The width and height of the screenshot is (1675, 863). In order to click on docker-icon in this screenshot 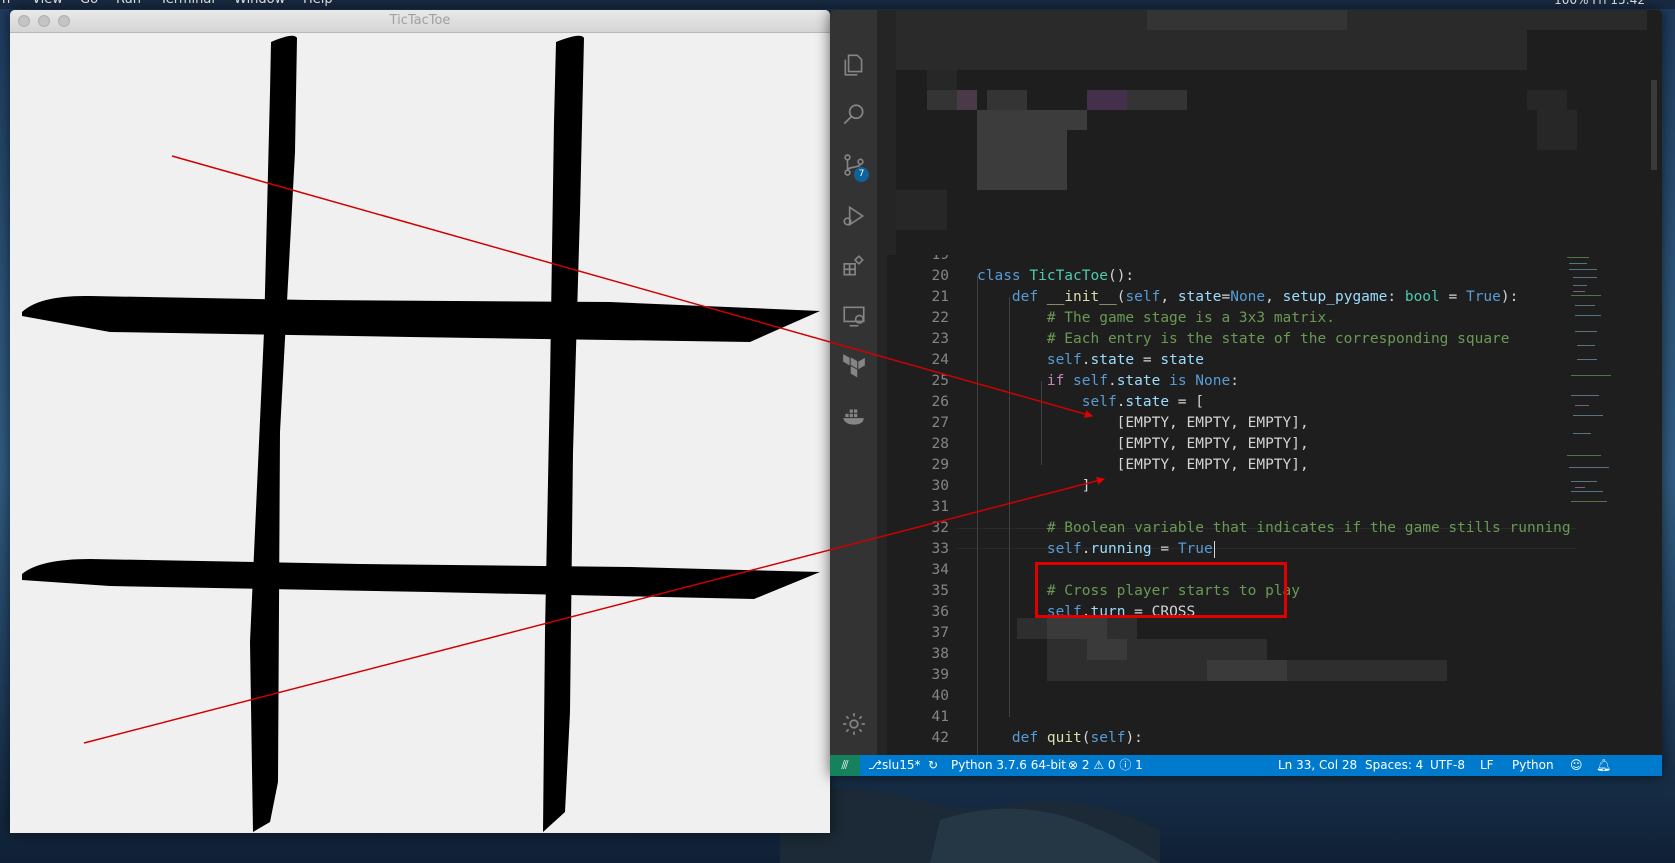, I will do `click(853, 416)`.